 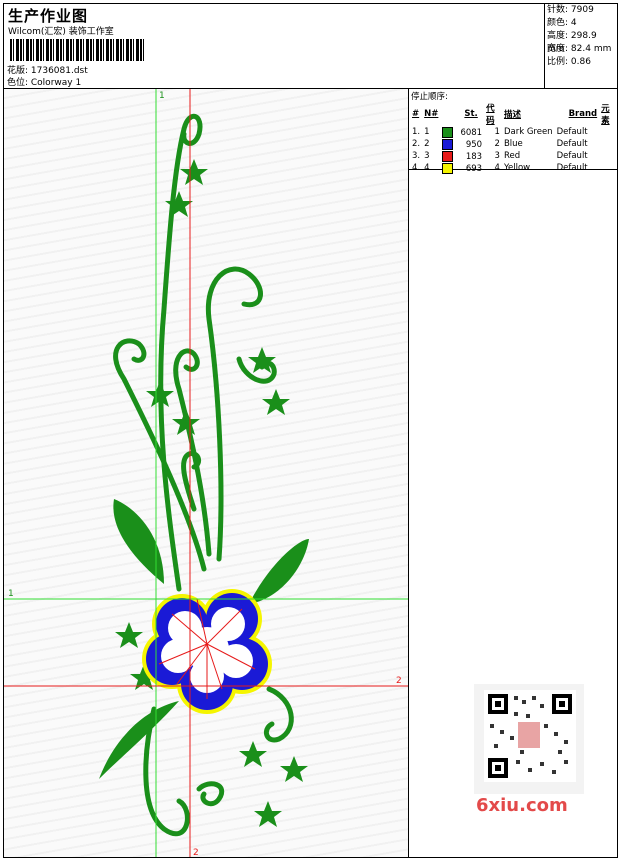 What do you see at coordinates (569, 62) in the screenshot?
I see `stat-scale: 比例: 0.86` at bounding box center [569, 62].